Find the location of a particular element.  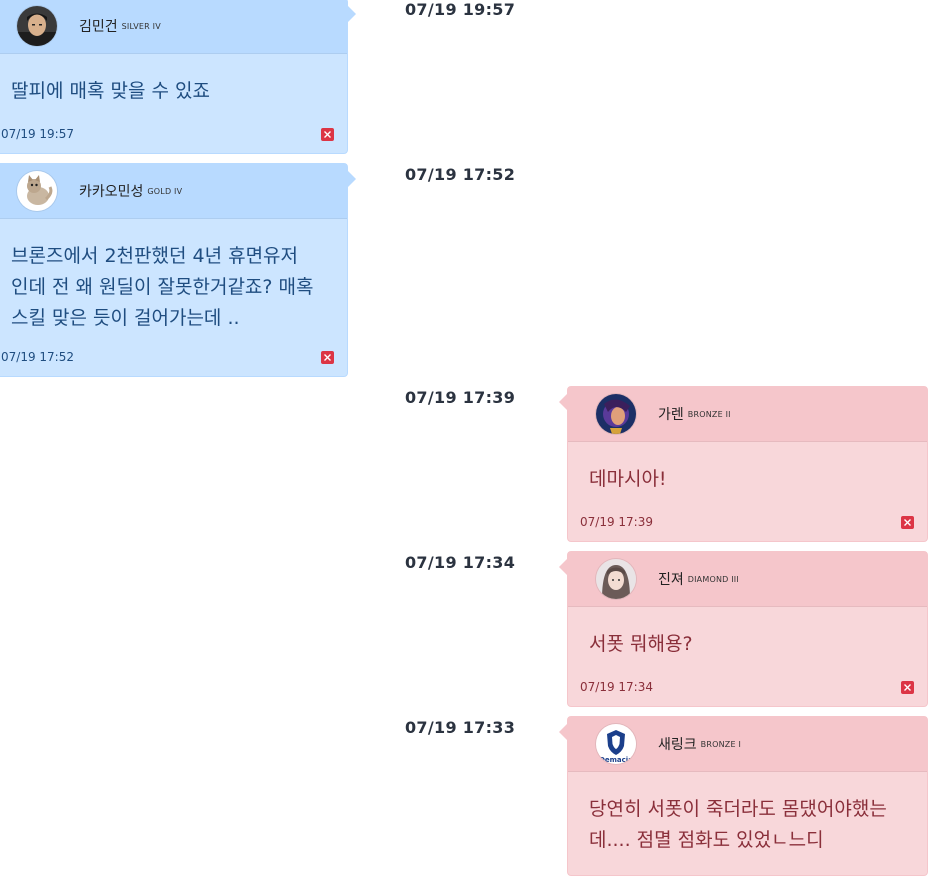

avatar-logo-text: Demacia is located at coordinates (616, 760).